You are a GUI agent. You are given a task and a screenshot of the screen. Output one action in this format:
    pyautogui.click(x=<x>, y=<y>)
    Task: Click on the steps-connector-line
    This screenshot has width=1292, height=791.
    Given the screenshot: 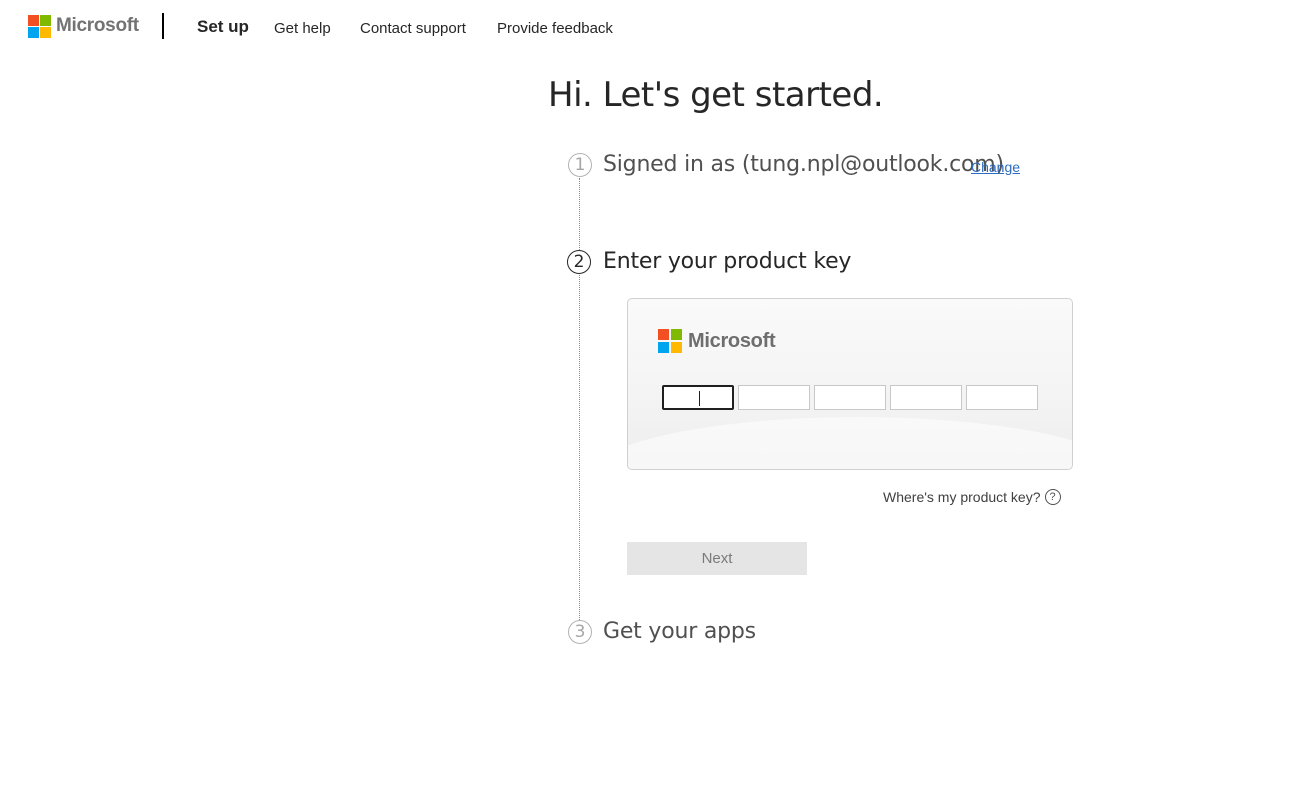 What is the action you would take?
    pyautogui.click(x=579, y=399)
    